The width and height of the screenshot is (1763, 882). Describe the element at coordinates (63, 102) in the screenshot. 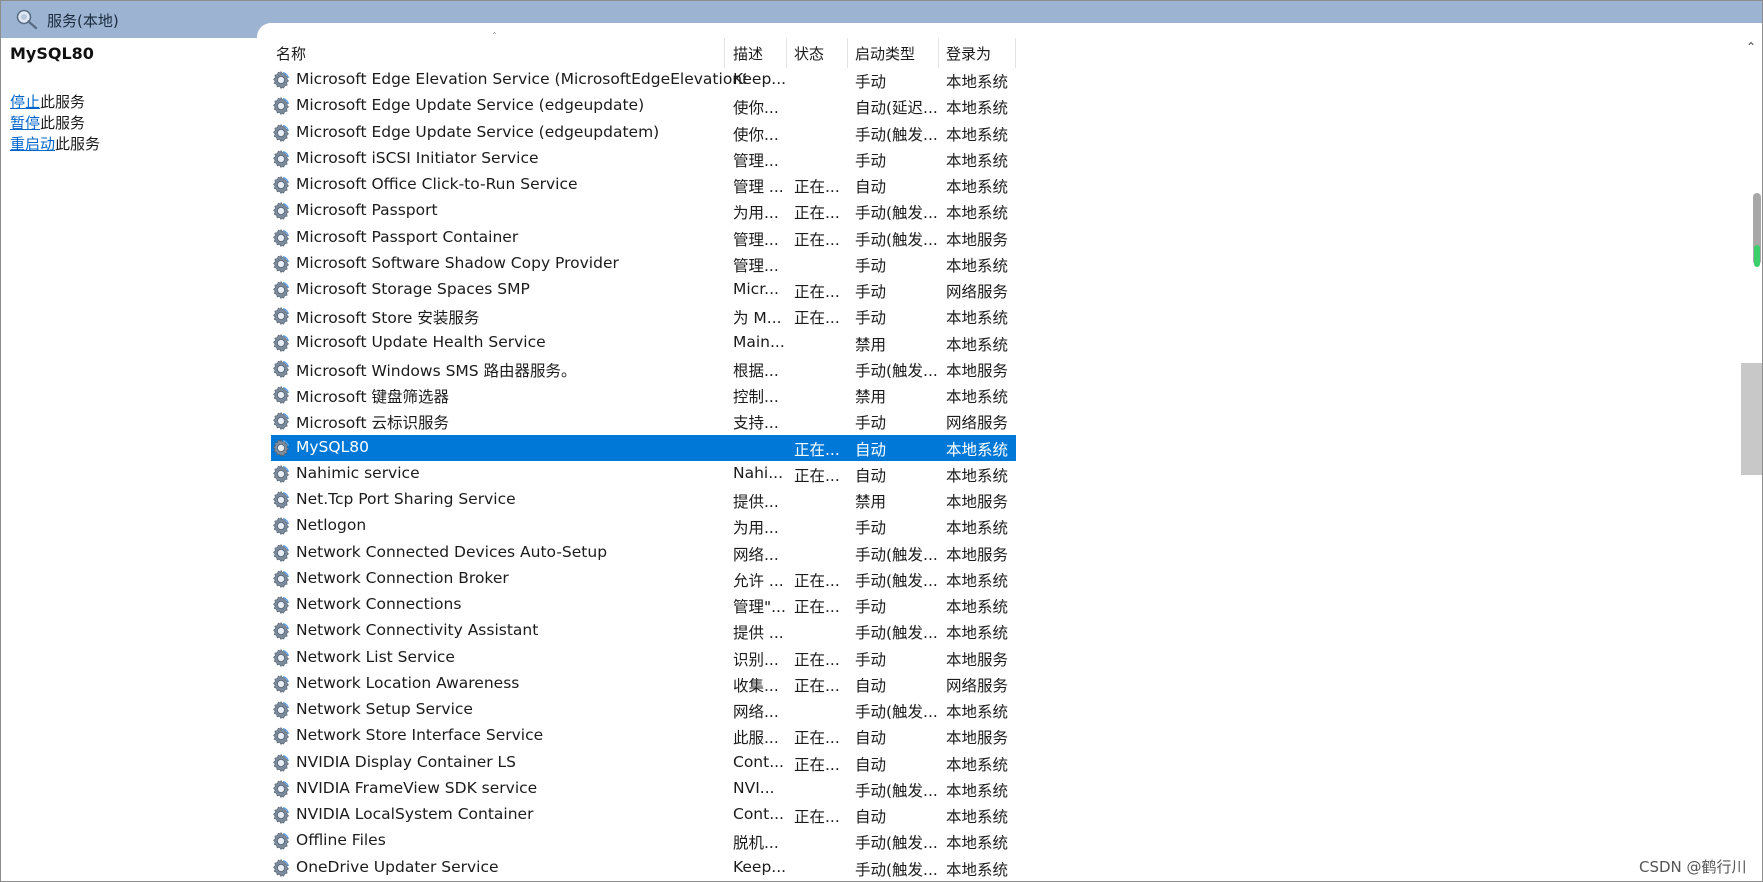

I see `action-stop-text: 此服务` at that location.